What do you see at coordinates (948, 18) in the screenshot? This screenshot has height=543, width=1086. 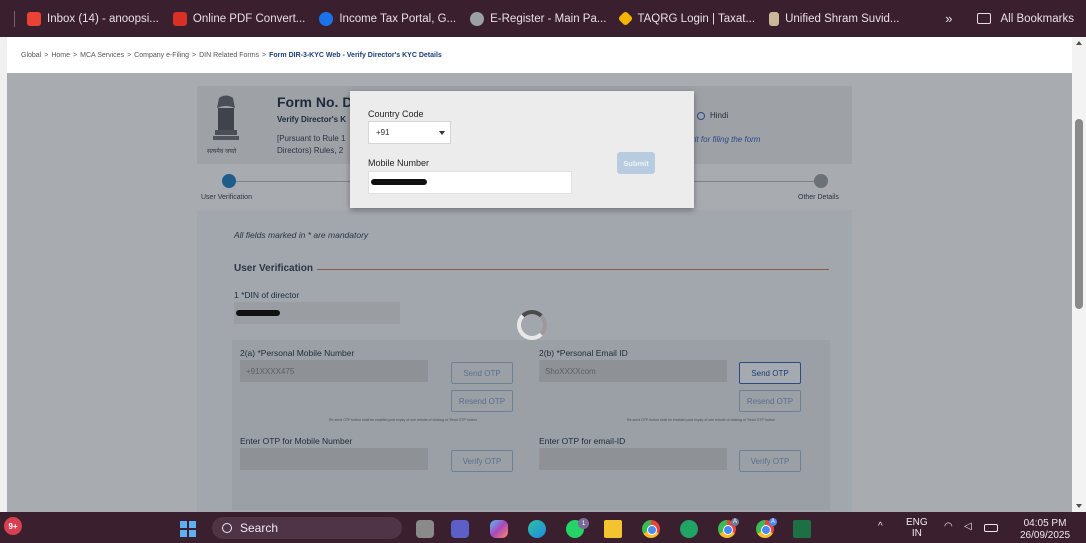 I see `bookmarks-overflow-button: »` at bounding box center [948, 18].